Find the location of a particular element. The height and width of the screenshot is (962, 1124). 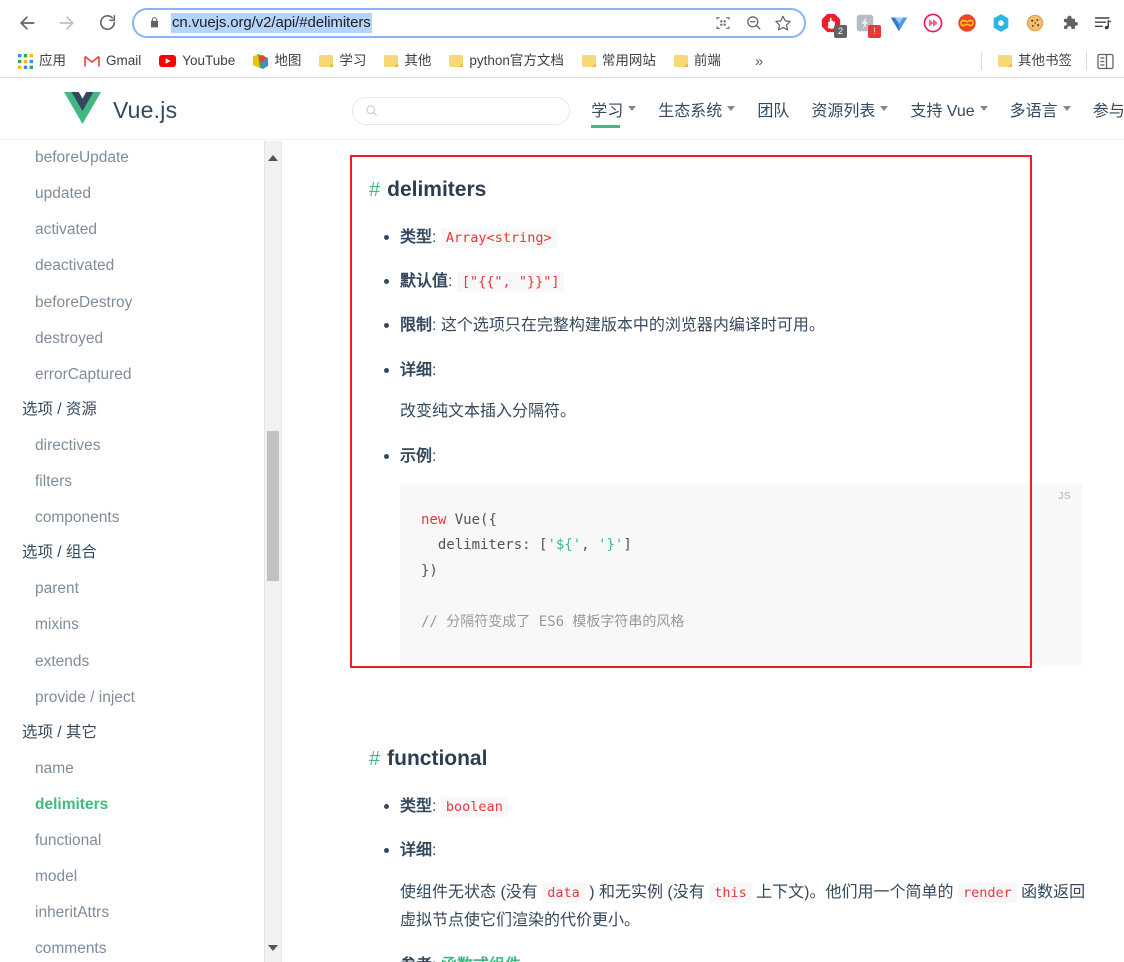

sidebar-item-parent: parent is located at coordinates (140, 589).